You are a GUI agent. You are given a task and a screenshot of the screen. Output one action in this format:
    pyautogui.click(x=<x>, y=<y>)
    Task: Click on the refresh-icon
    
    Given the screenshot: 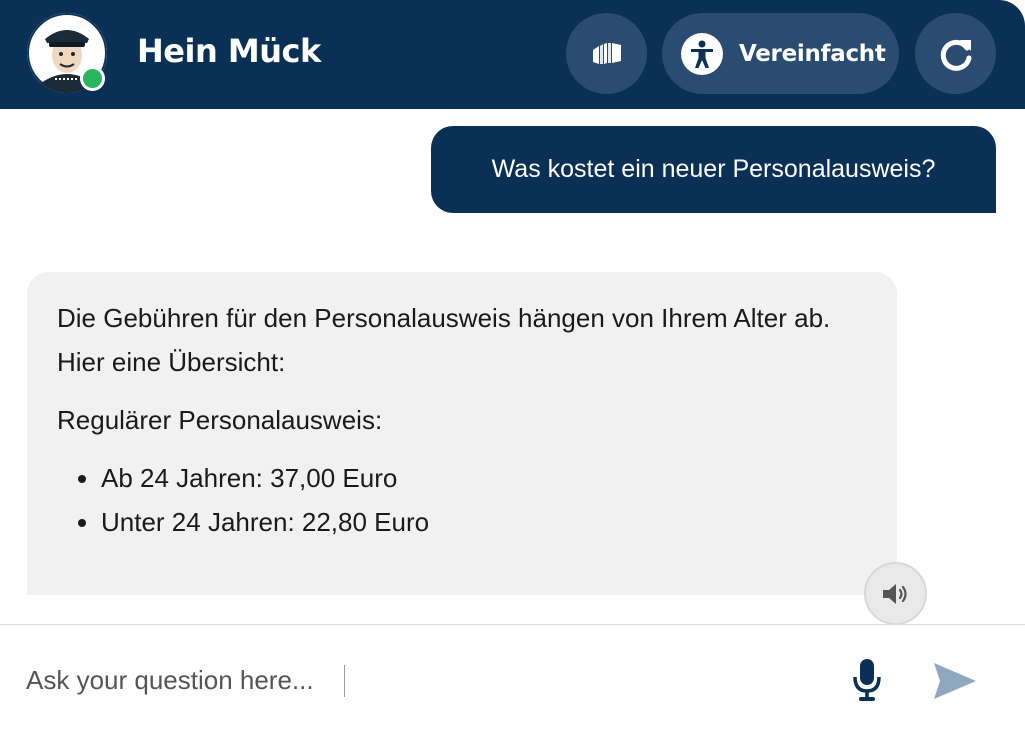 What is the action you would take?
    pyautogui.click(x=955, y=55)
    